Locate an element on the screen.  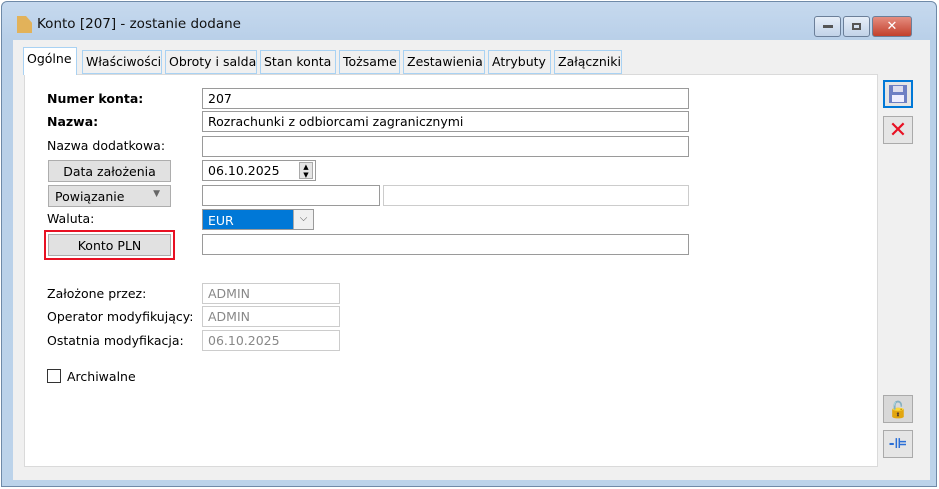
archiwalne-label: Archiwalne is located at coordinates (101, 376).